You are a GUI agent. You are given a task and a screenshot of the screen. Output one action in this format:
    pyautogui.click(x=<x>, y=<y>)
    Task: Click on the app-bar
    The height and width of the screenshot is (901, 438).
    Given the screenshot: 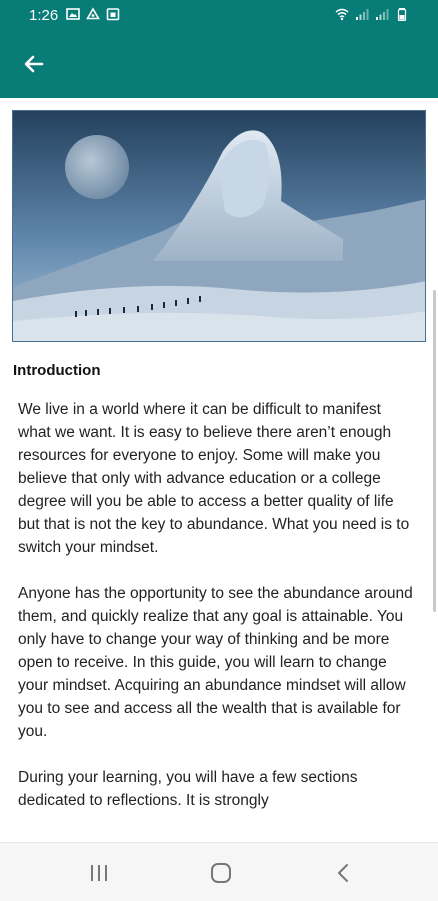 What is the action you would take?
    pyautogui.click(x=219, y=64)
    